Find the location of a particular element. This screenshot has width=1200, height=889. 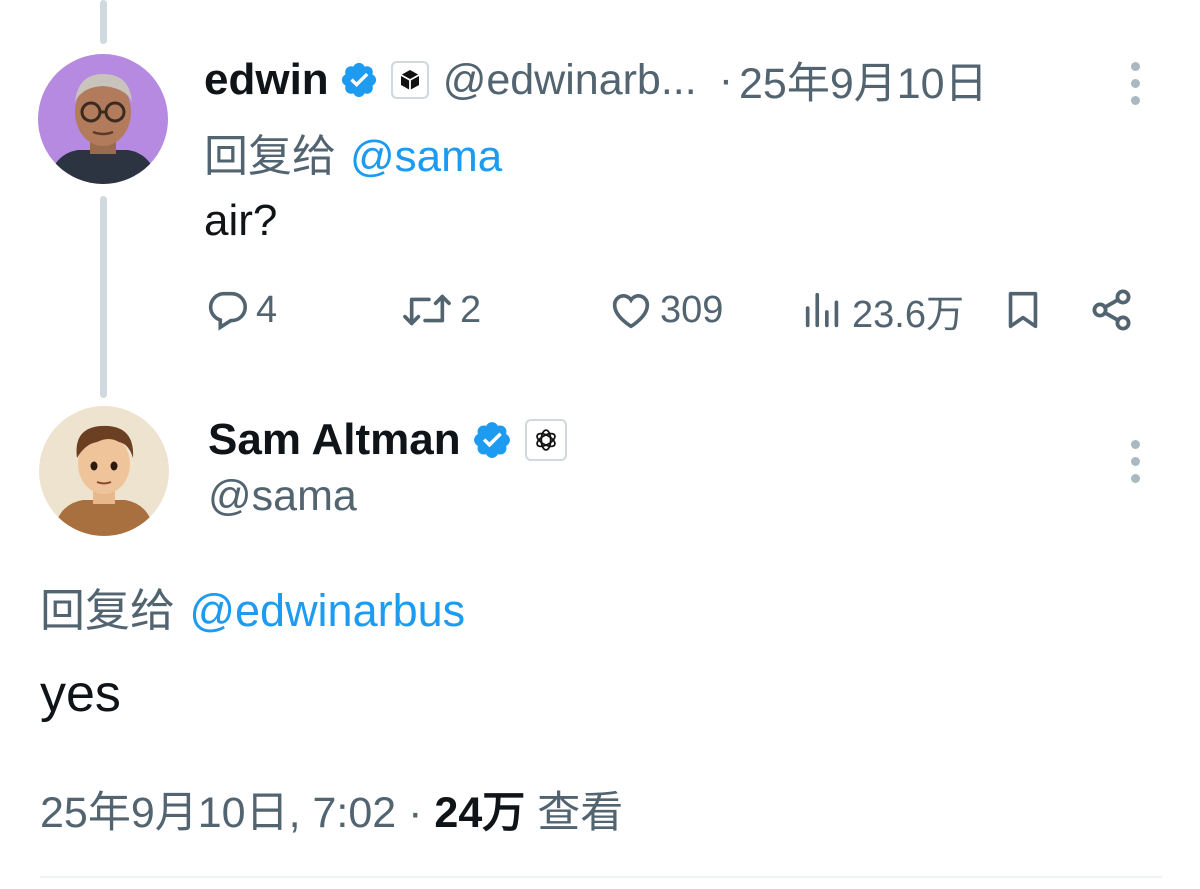

views-button: 23.6万 is located at coordinates (882, 310).